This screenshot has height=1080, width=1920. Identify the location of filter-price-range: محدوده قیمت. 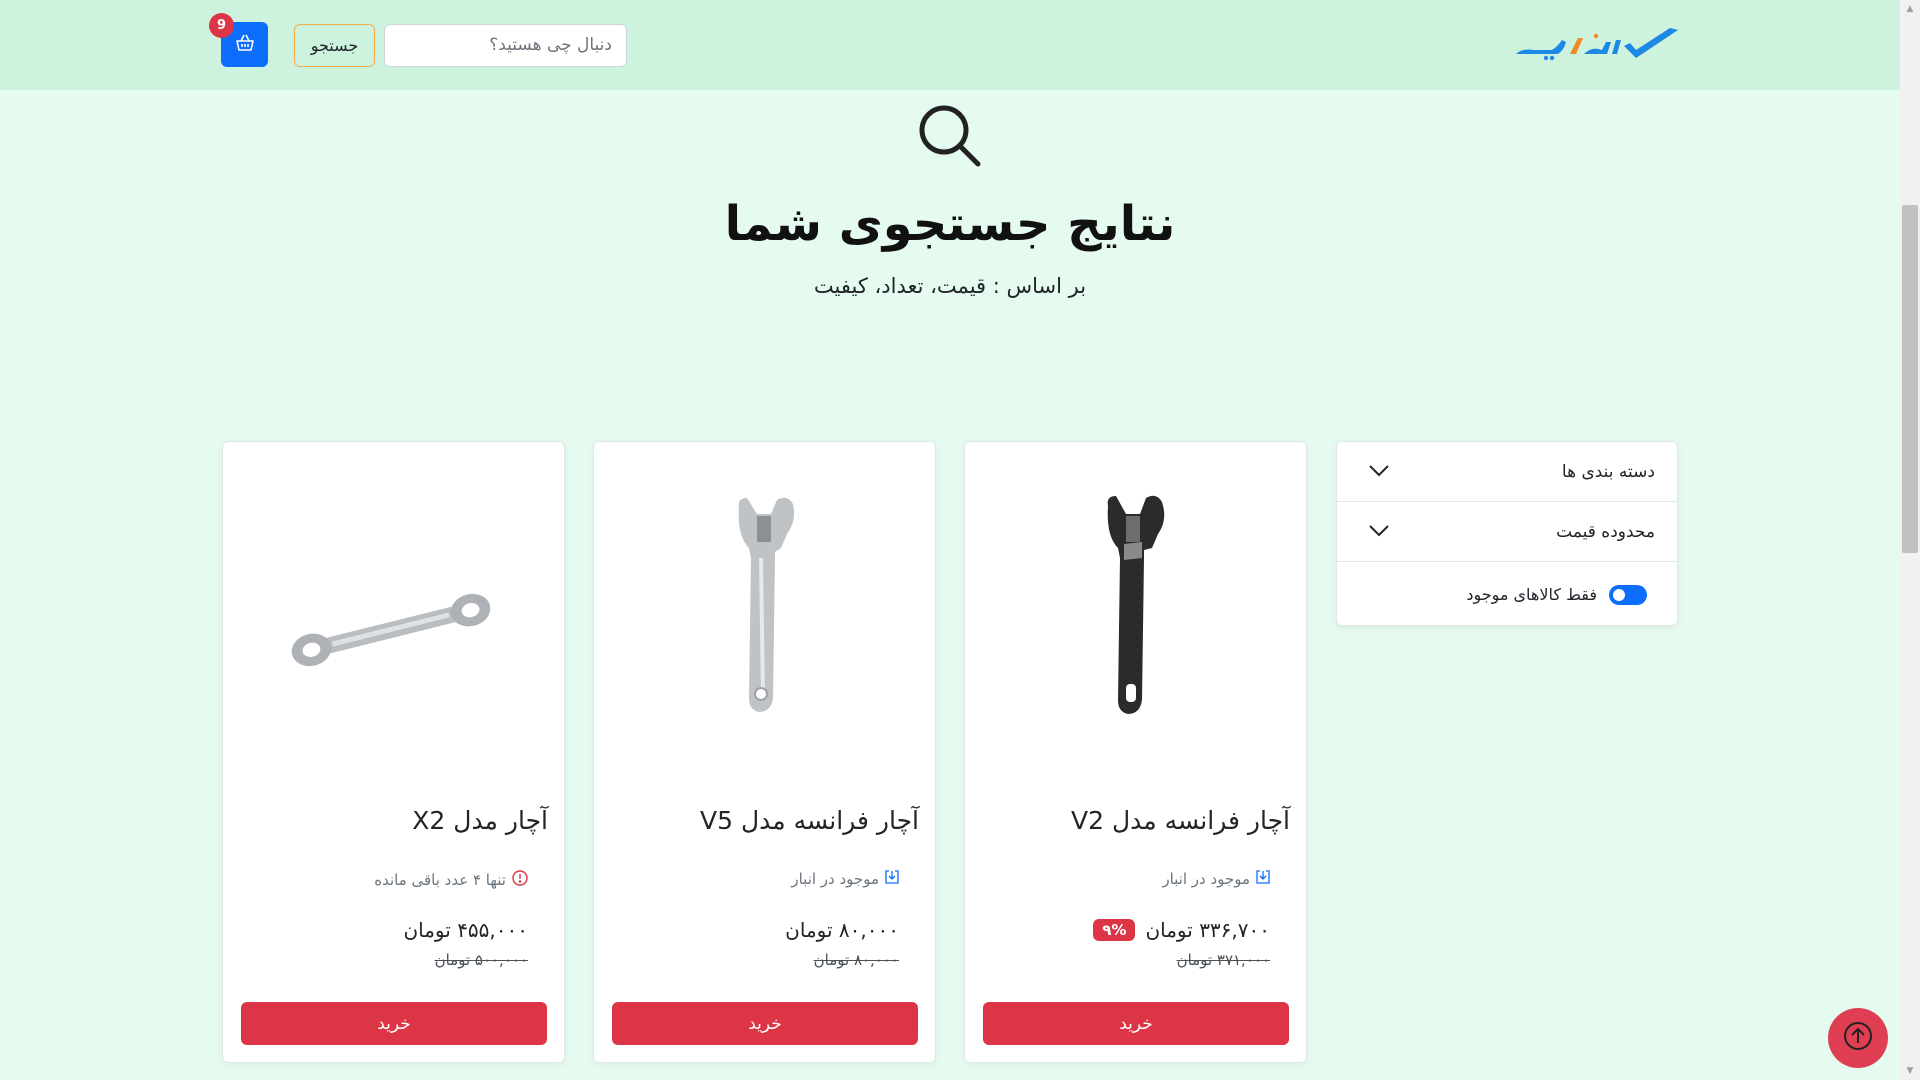
(1507, 532).